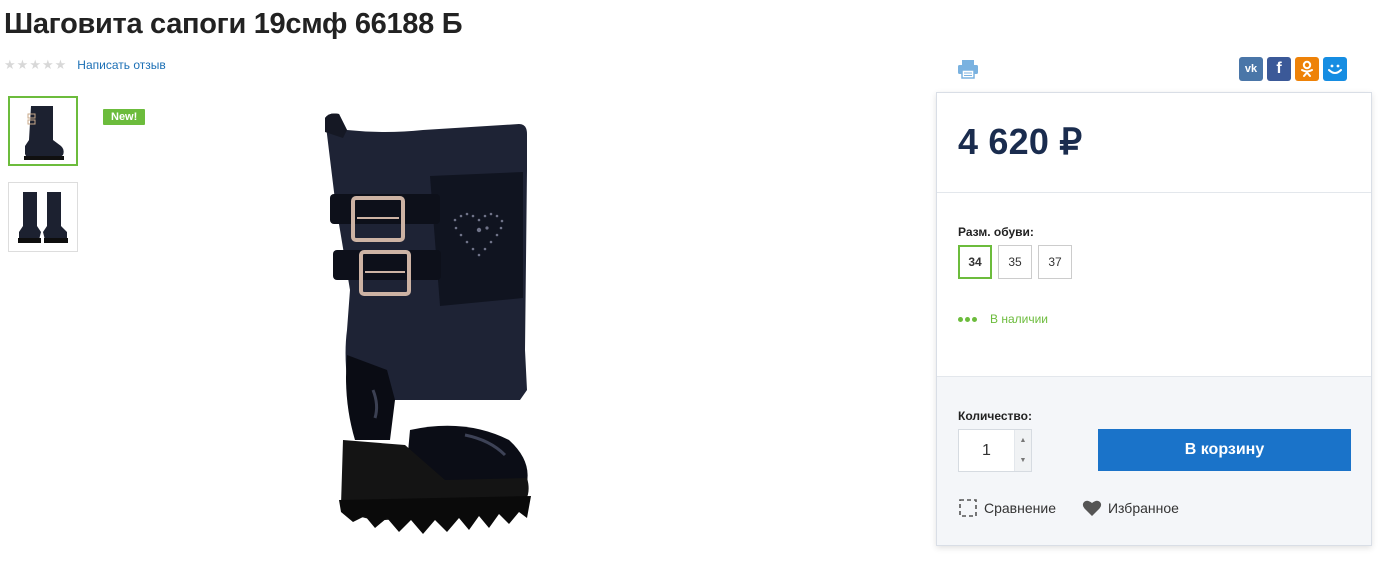  What do you see at coordinates (1251, 69) in the screenshot?
I see `vk-icon: vk` at bounding box center [1251, 69].